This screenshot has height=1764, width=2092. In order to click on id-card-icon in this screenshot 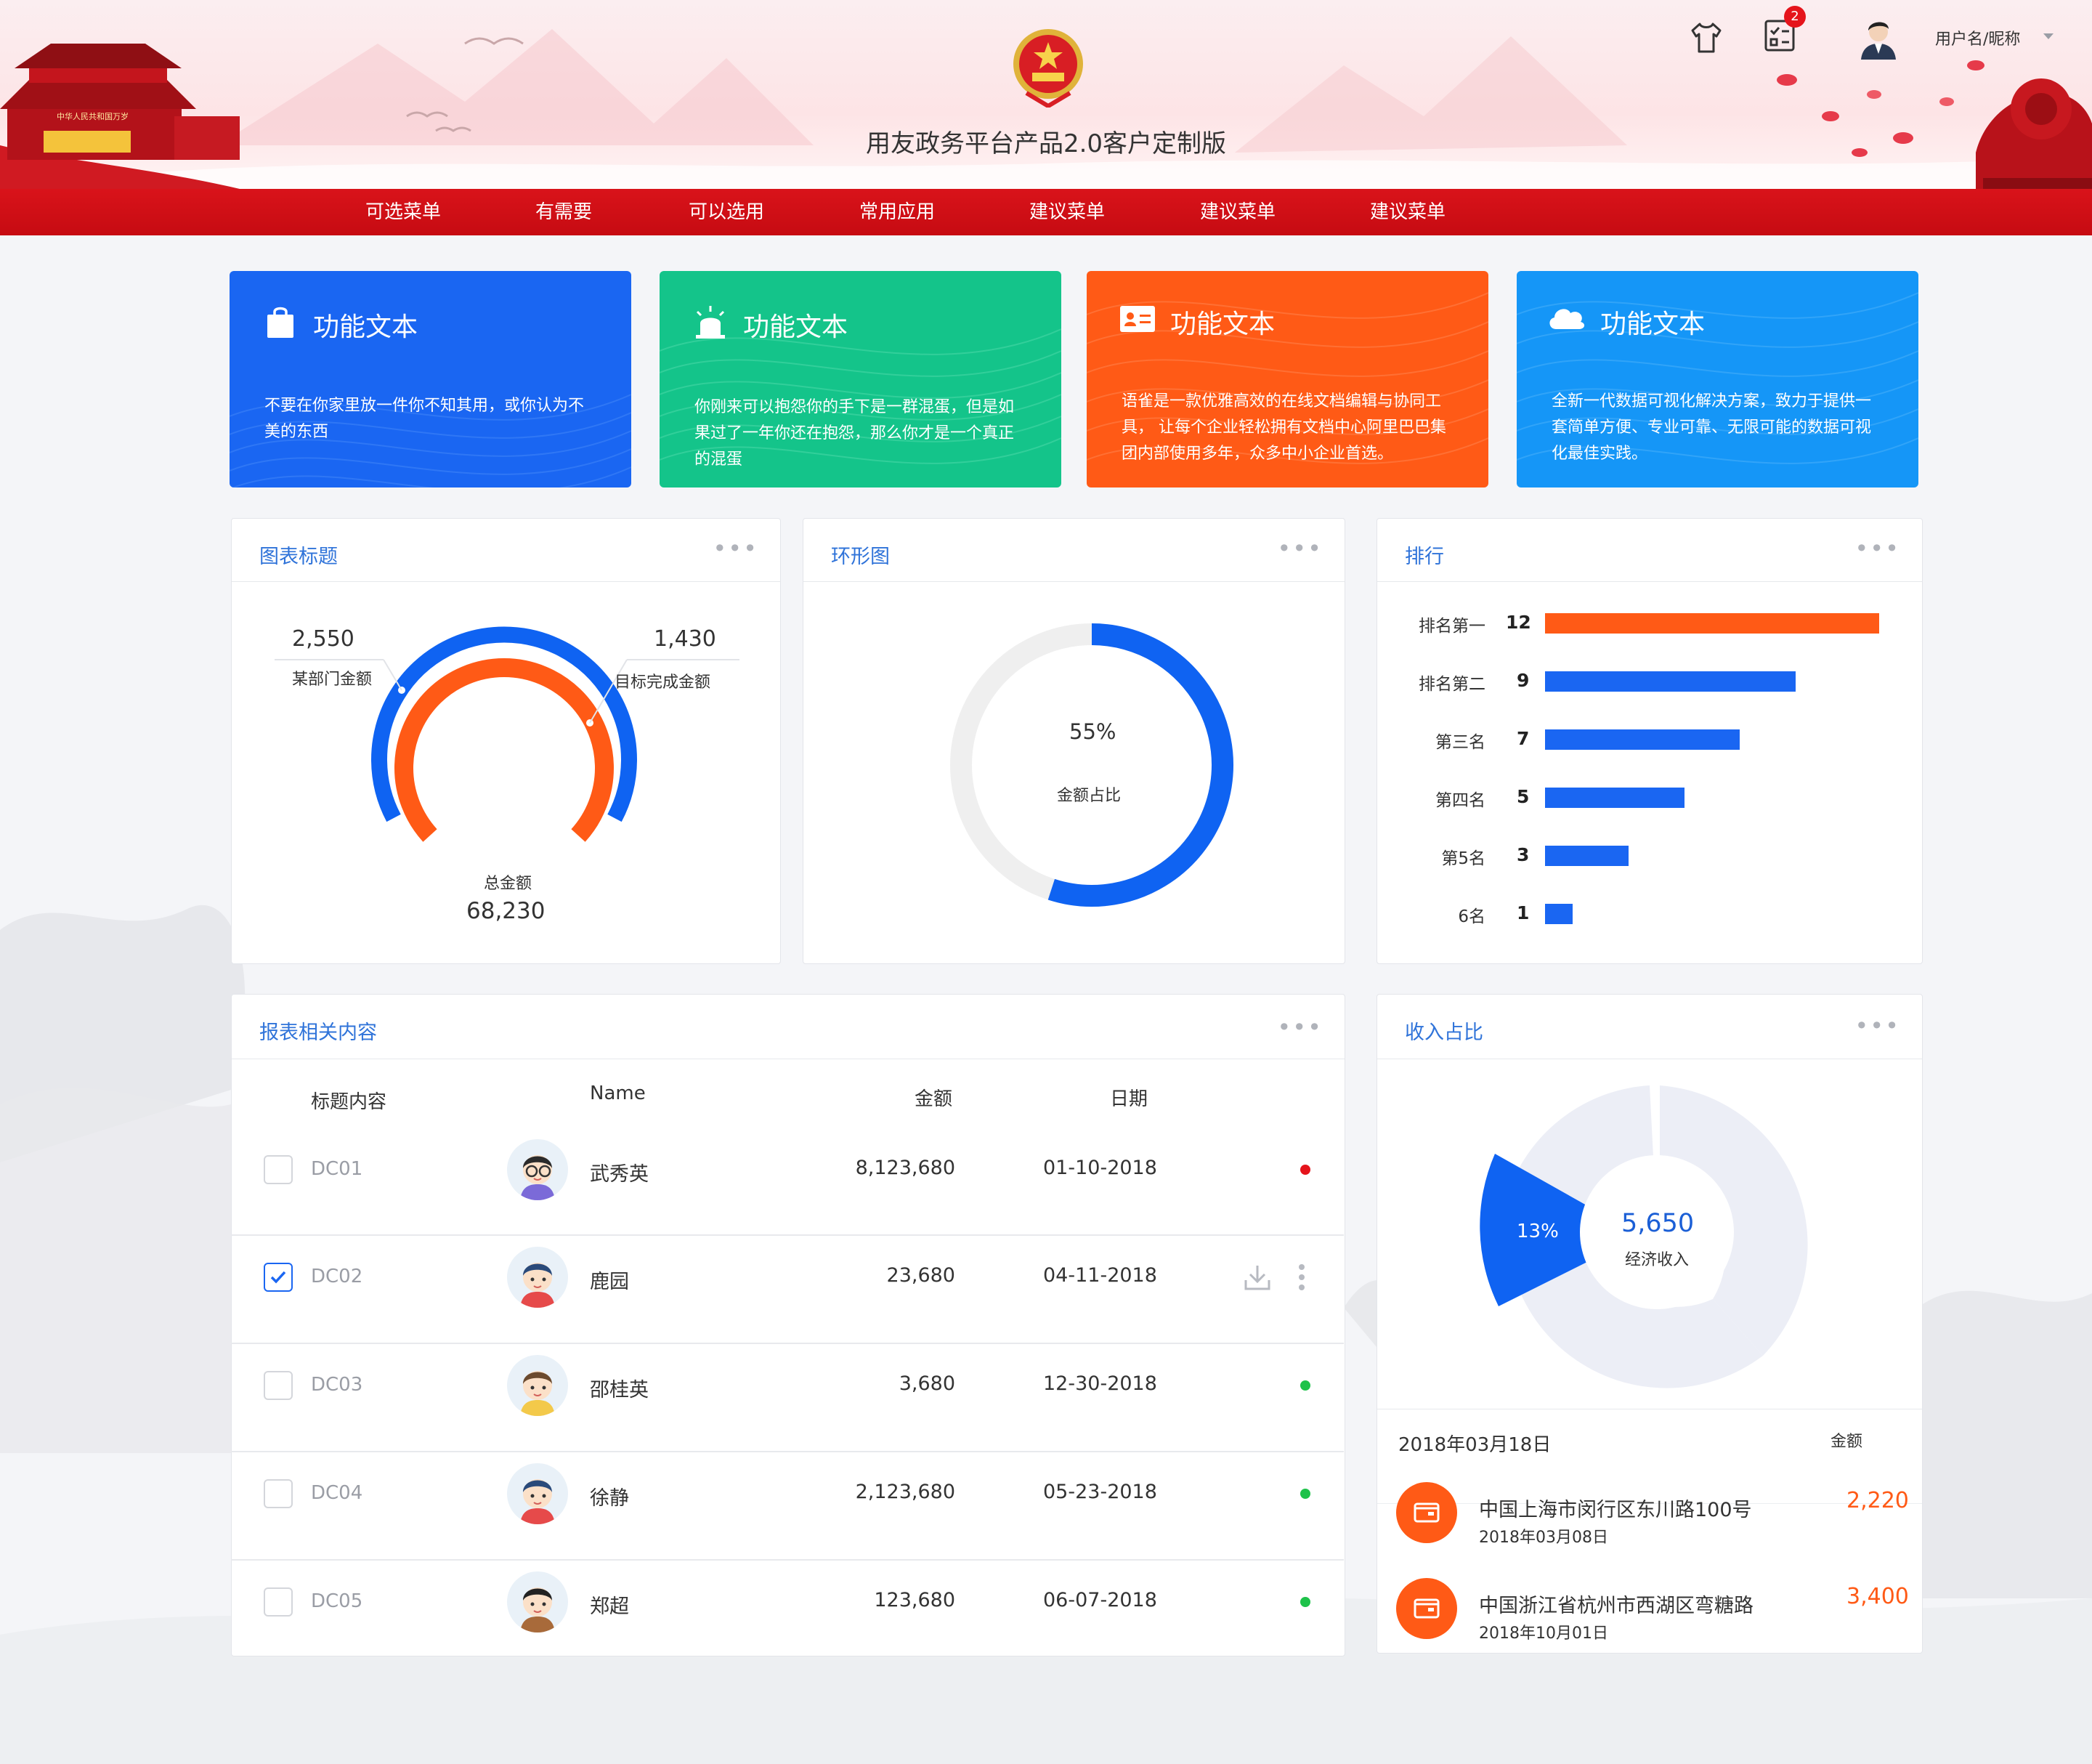, I will do `click(1137, 319)`.